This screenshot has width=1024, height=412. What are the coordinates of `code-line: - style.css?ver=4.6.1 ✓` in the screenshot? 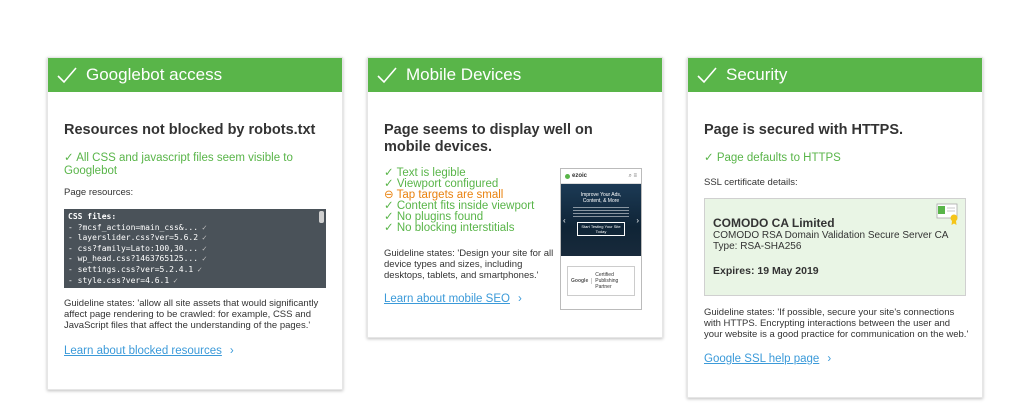 It's located at (123, 280).